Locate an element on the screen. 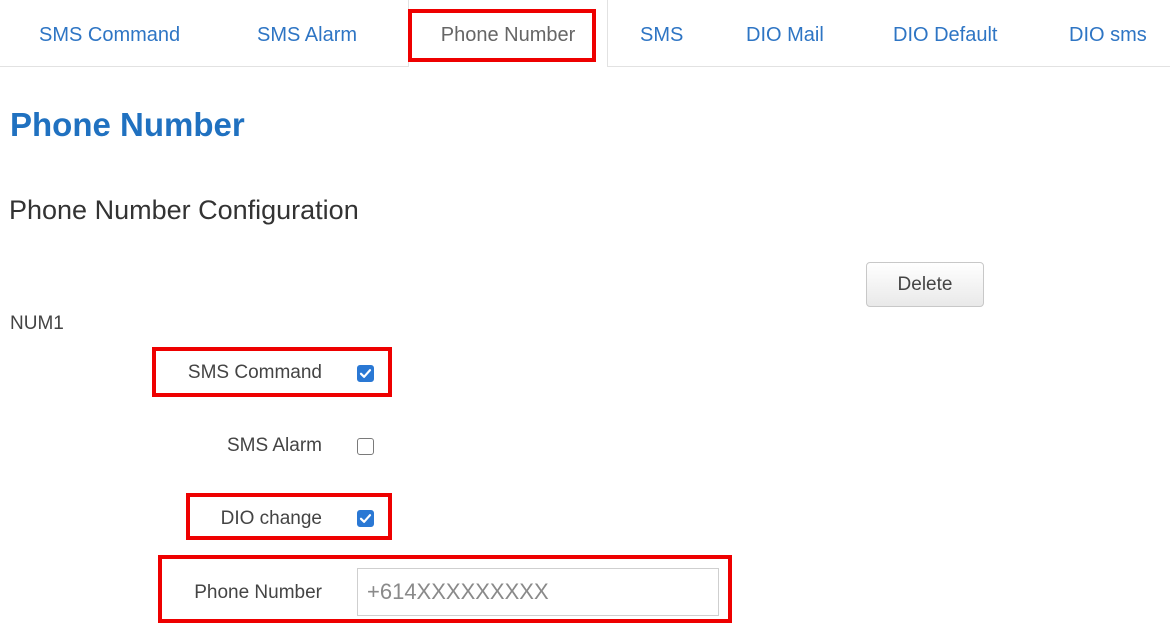 The height and width of the screenshot is (623, 1170). entry-name-label: NUM1 is located at coordinates (37, 323).